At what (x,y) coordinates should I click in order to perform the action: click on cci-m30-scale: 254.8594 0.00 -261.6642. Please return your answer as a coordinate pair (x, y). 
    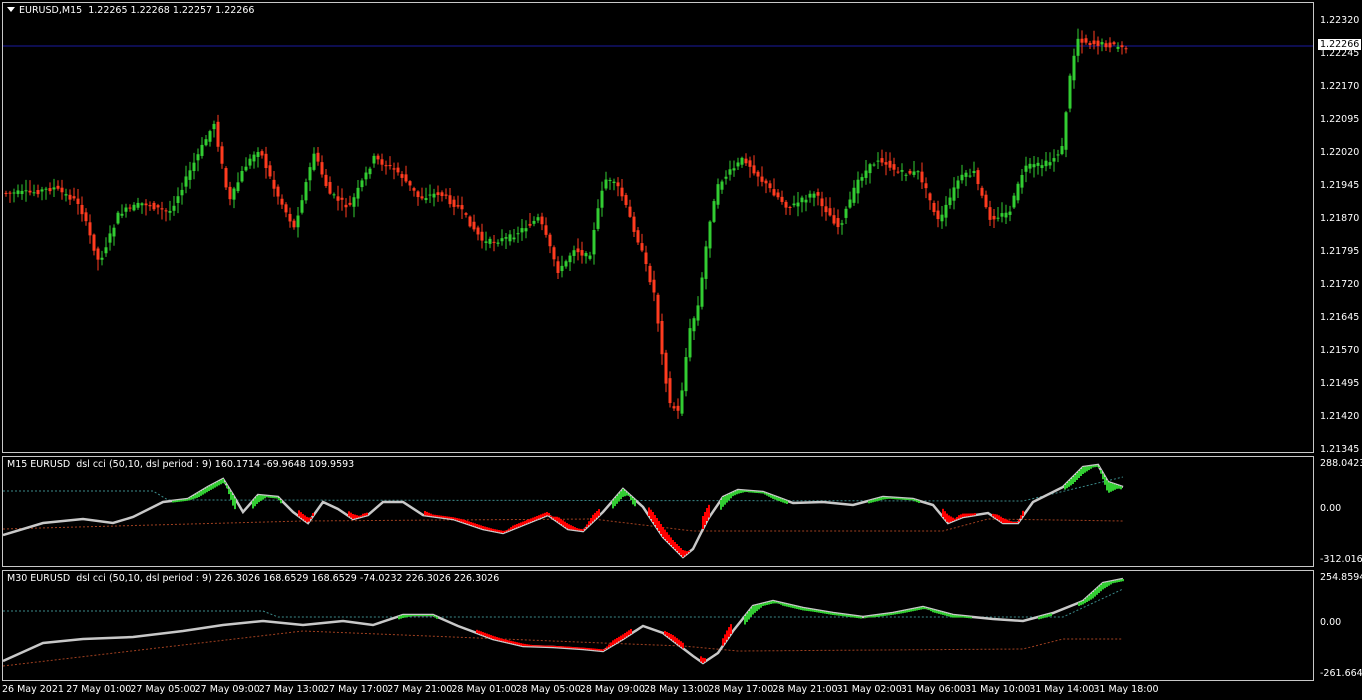
    Looking at the image, I should click on (1339, 625).